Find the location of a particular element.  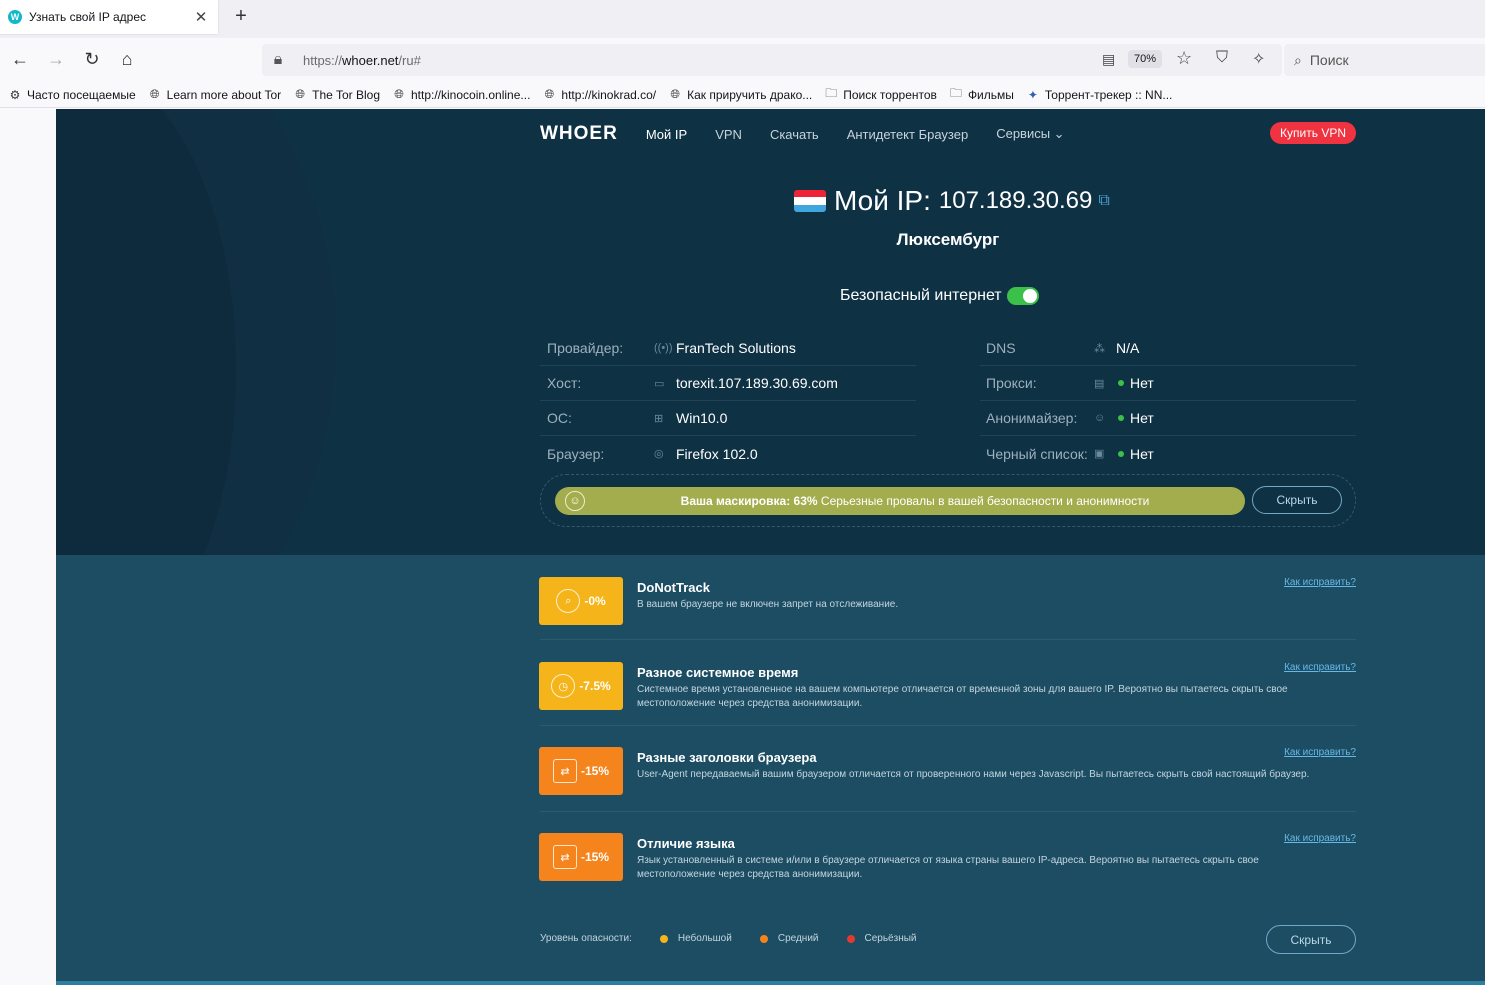

legend-medium: Средний is located at coordinates (798, 938).